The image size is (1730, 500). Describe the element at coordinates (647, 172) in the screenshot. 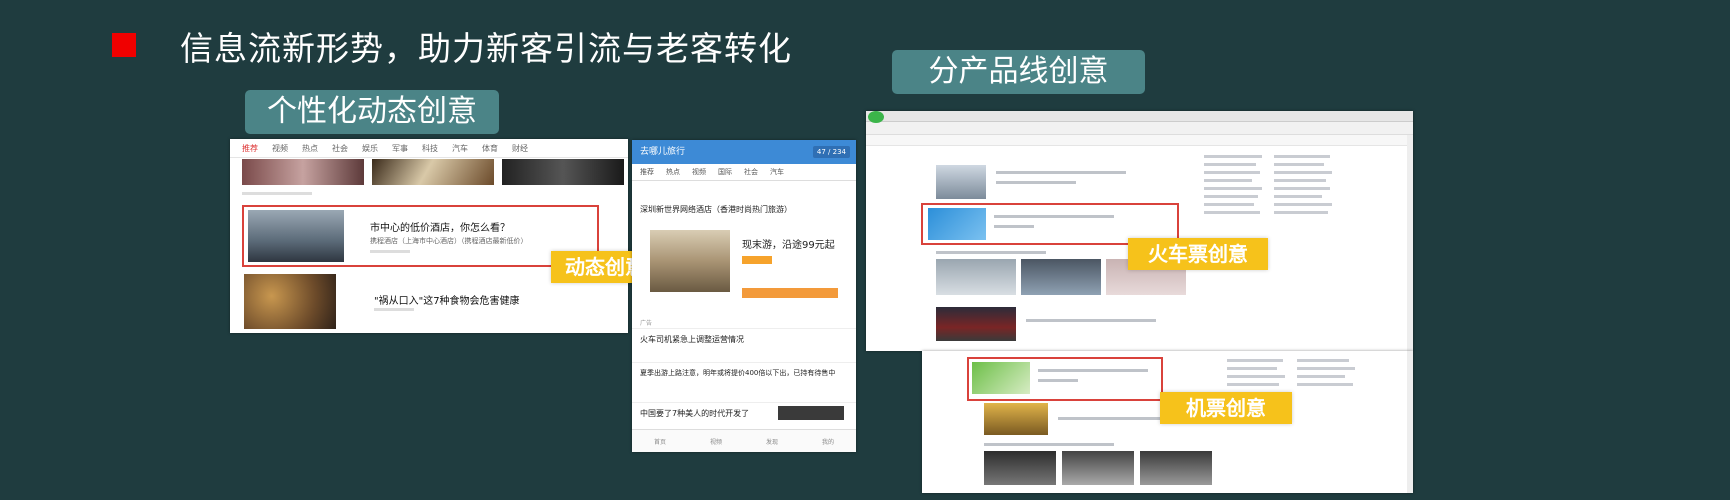

I see `tab-item: 推荐` at that location.